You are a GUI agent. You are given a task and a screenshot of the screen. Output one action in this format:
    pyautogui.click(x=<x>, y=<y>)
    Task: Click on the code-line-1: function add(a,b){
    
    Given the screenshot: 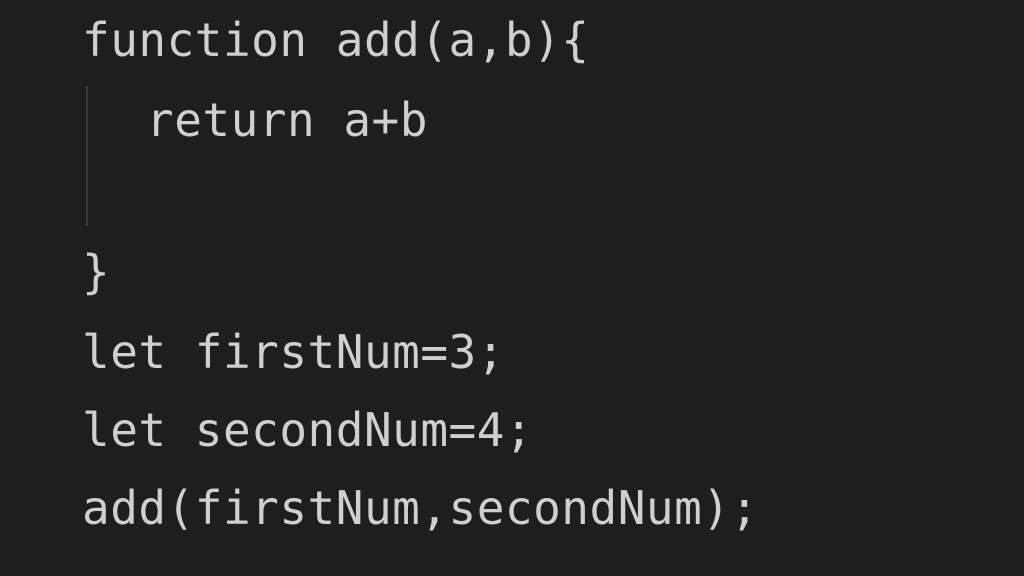 What is the action you would take?
    pyautogui.click(x=336, y=40)
    